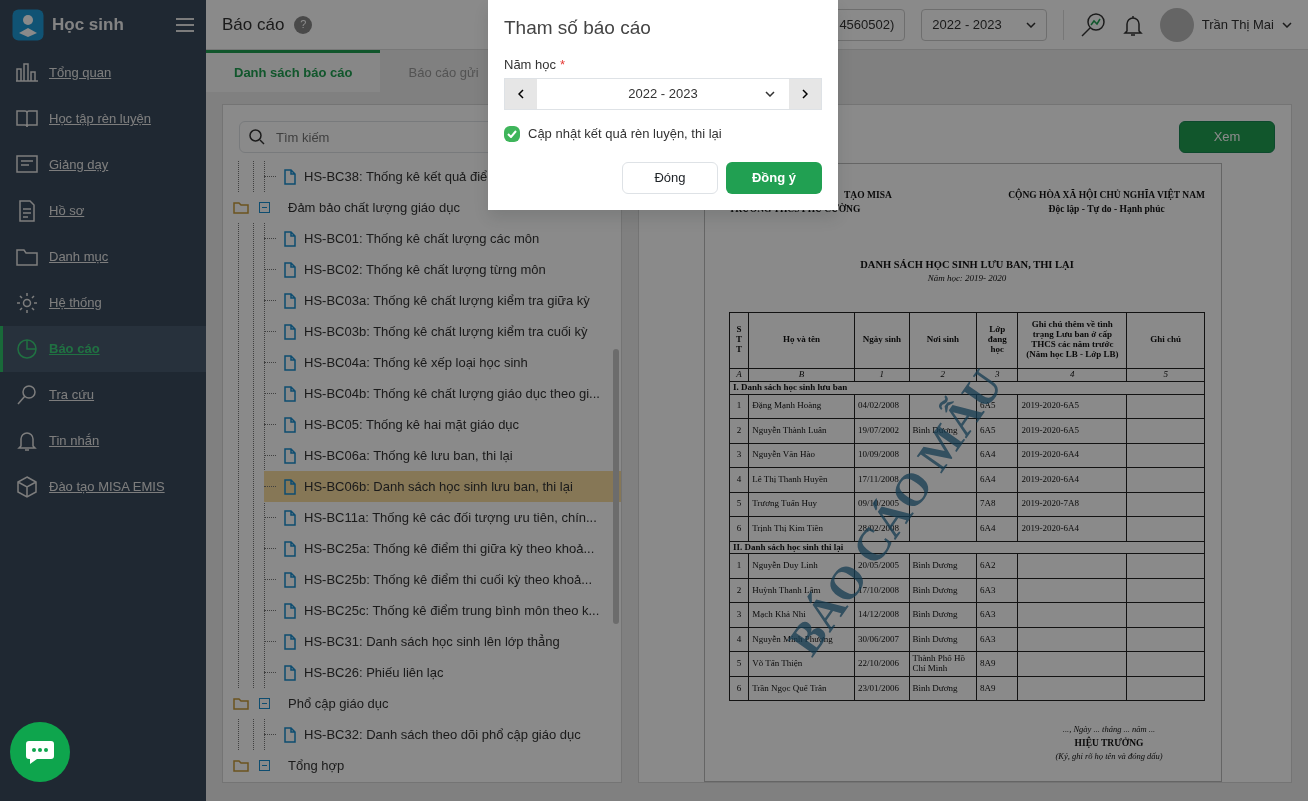 The width and height of the screenshot is (1308, 801). I want to click on table-cell: 6A2, so click(997, 566).